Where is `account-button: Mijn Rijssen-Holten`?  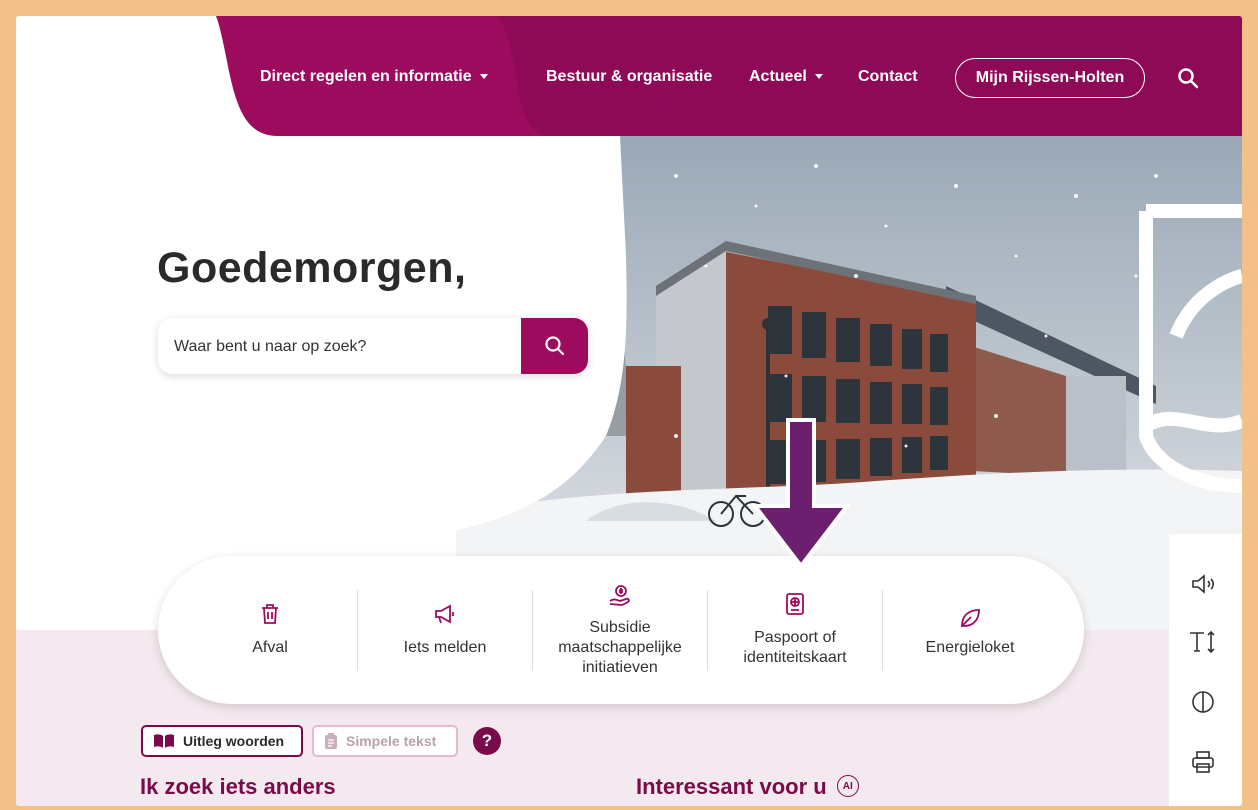 account-button: Mijn Rijssen-Holten is located at coordinates (1050, 78).